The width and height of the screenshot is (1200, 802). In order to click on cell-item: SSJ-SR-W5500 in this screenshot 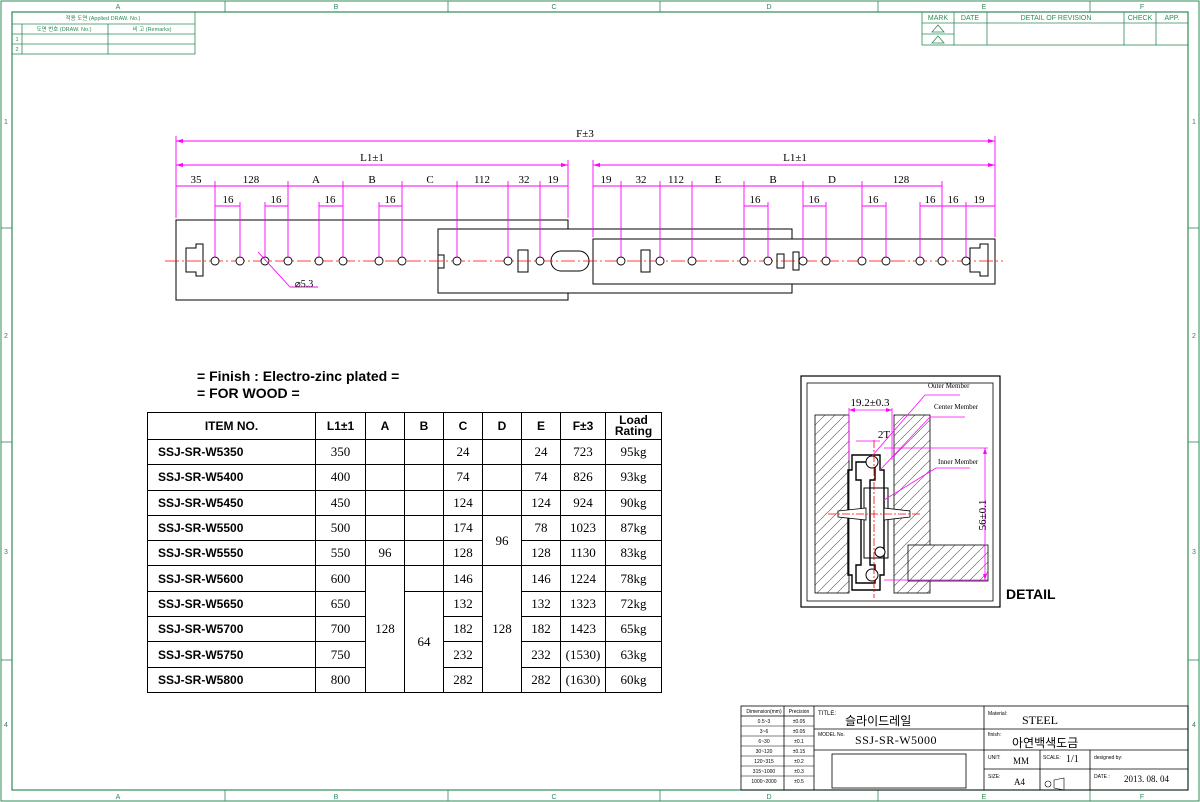, I will do `click(231, 528)`.